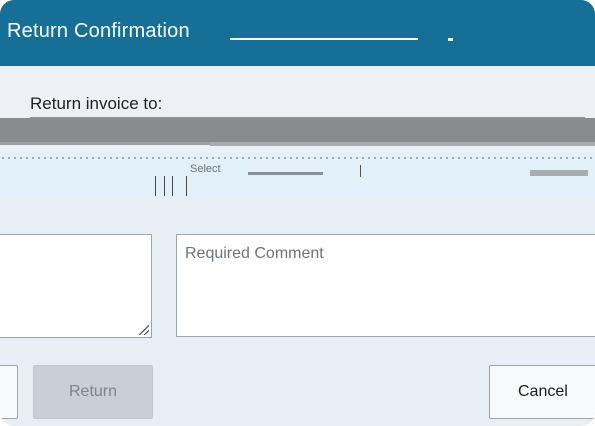 This screenshot has width=595, height=426. I want to click on select-tick-marks, so click(171, 186).